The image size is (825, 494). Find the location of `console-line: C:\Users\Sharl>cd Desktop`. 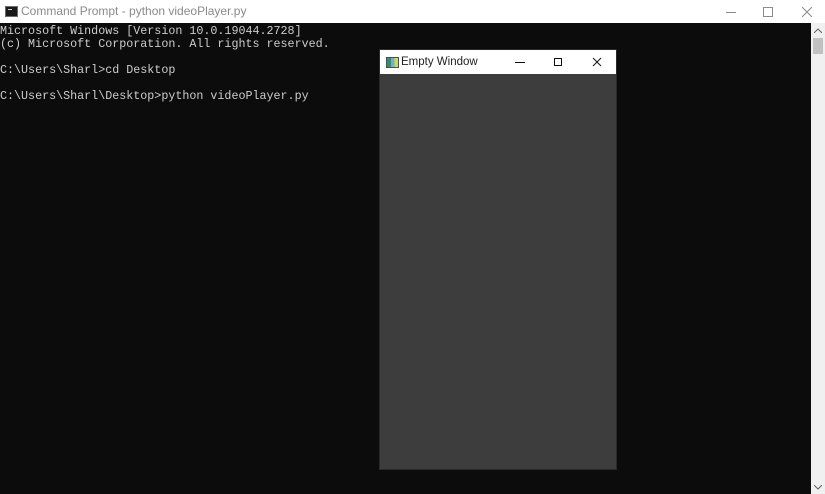

console-line: C:\Users\Sharl>cd Desktop is located at coordinates (88, 70).